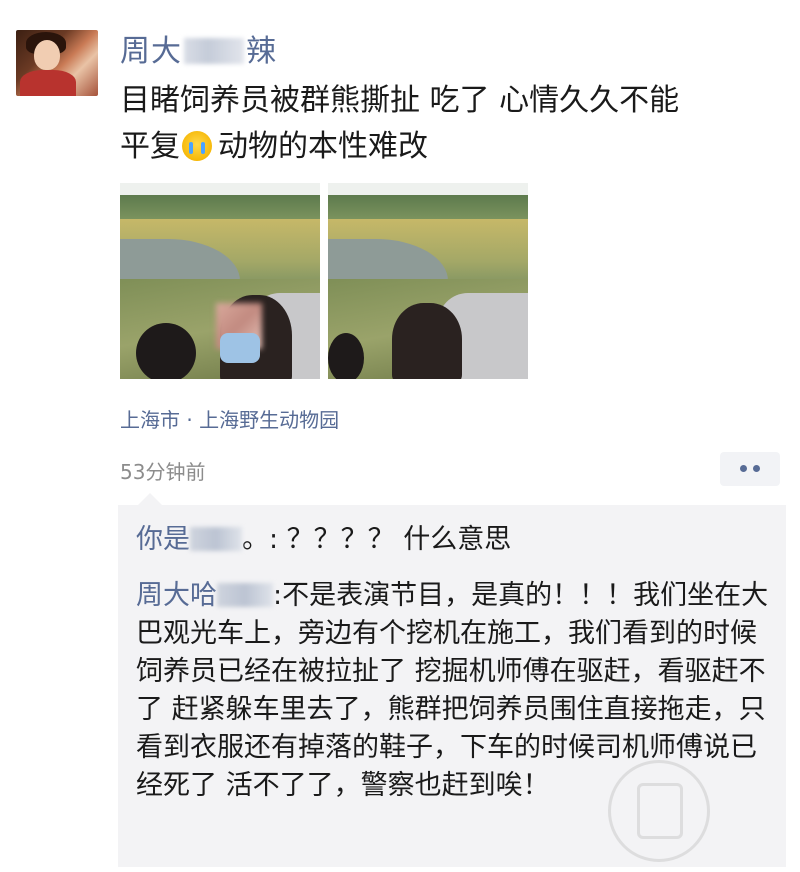 The width and height of the screenshot is (800, 872). Describe the element at coordinates (240, 348) in the screenshot. I see `photo-face-mask` at that location.